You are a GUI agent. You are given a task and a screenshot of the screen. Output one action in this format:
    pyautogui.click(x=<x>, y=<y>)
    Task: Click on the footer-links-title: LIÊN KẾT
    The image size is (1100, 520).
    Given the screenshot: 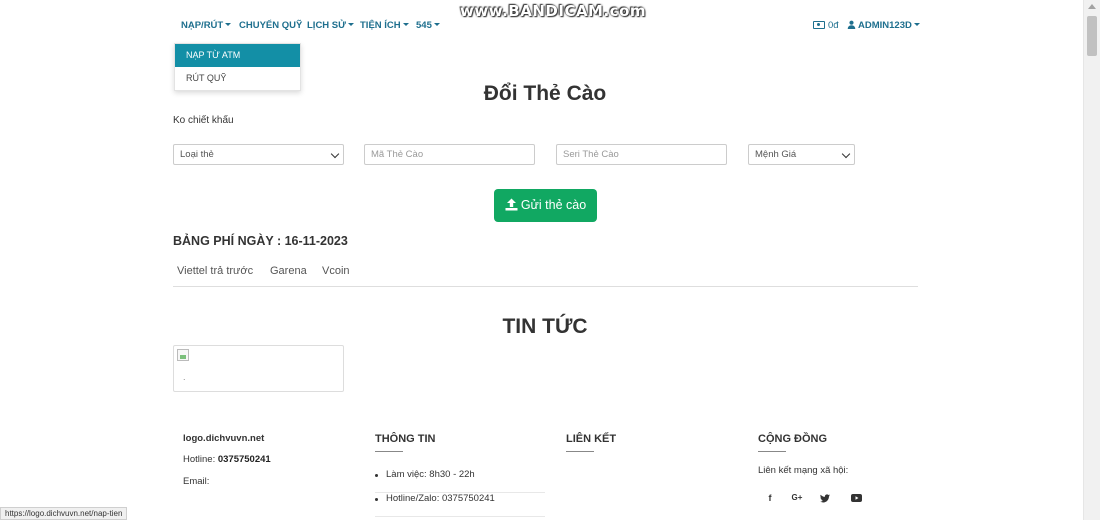 What is the action you would take?
    pyautogui.click(x=591, y=439)
    